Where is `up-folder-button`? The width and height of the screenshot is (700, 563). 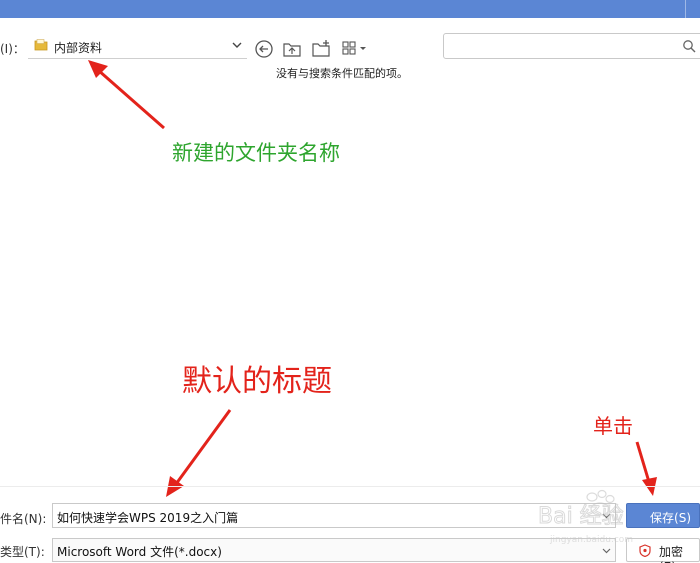 up-folder-button is located at coordinates (292, 49).